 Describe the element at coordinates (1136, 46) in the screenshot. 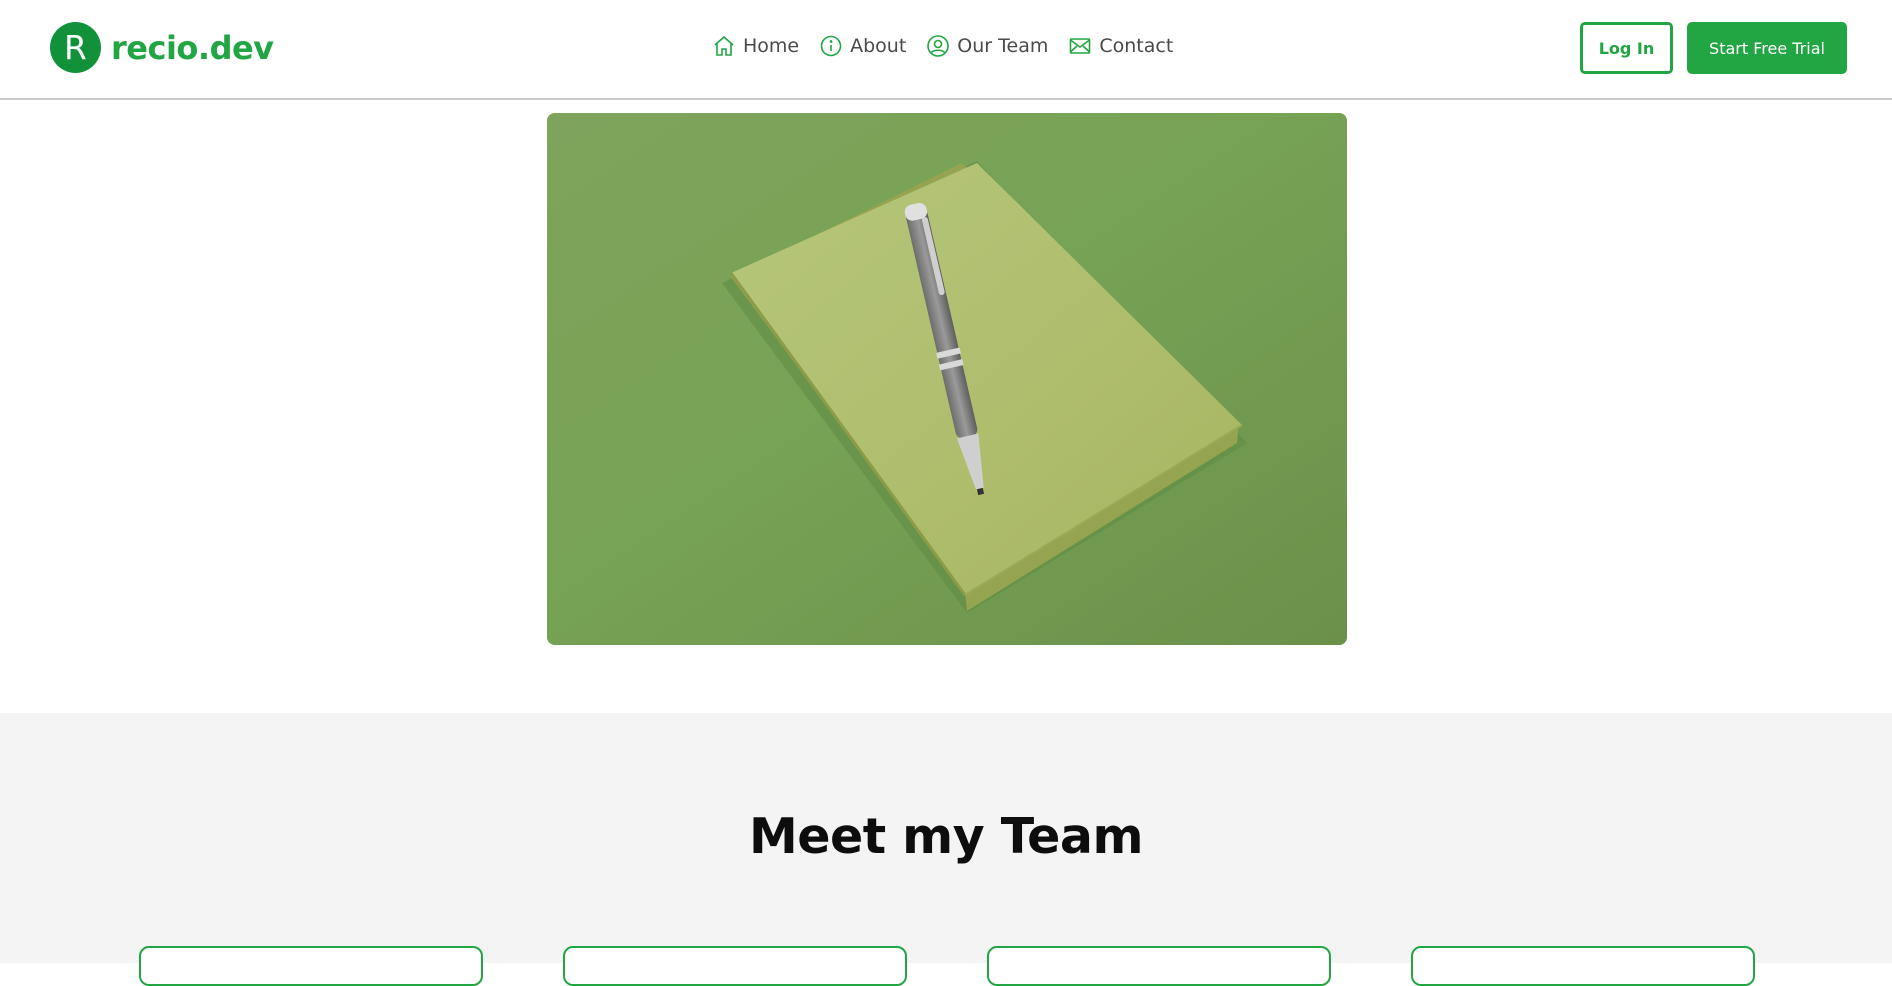

I see `nav-item-label: Contact` at that location.